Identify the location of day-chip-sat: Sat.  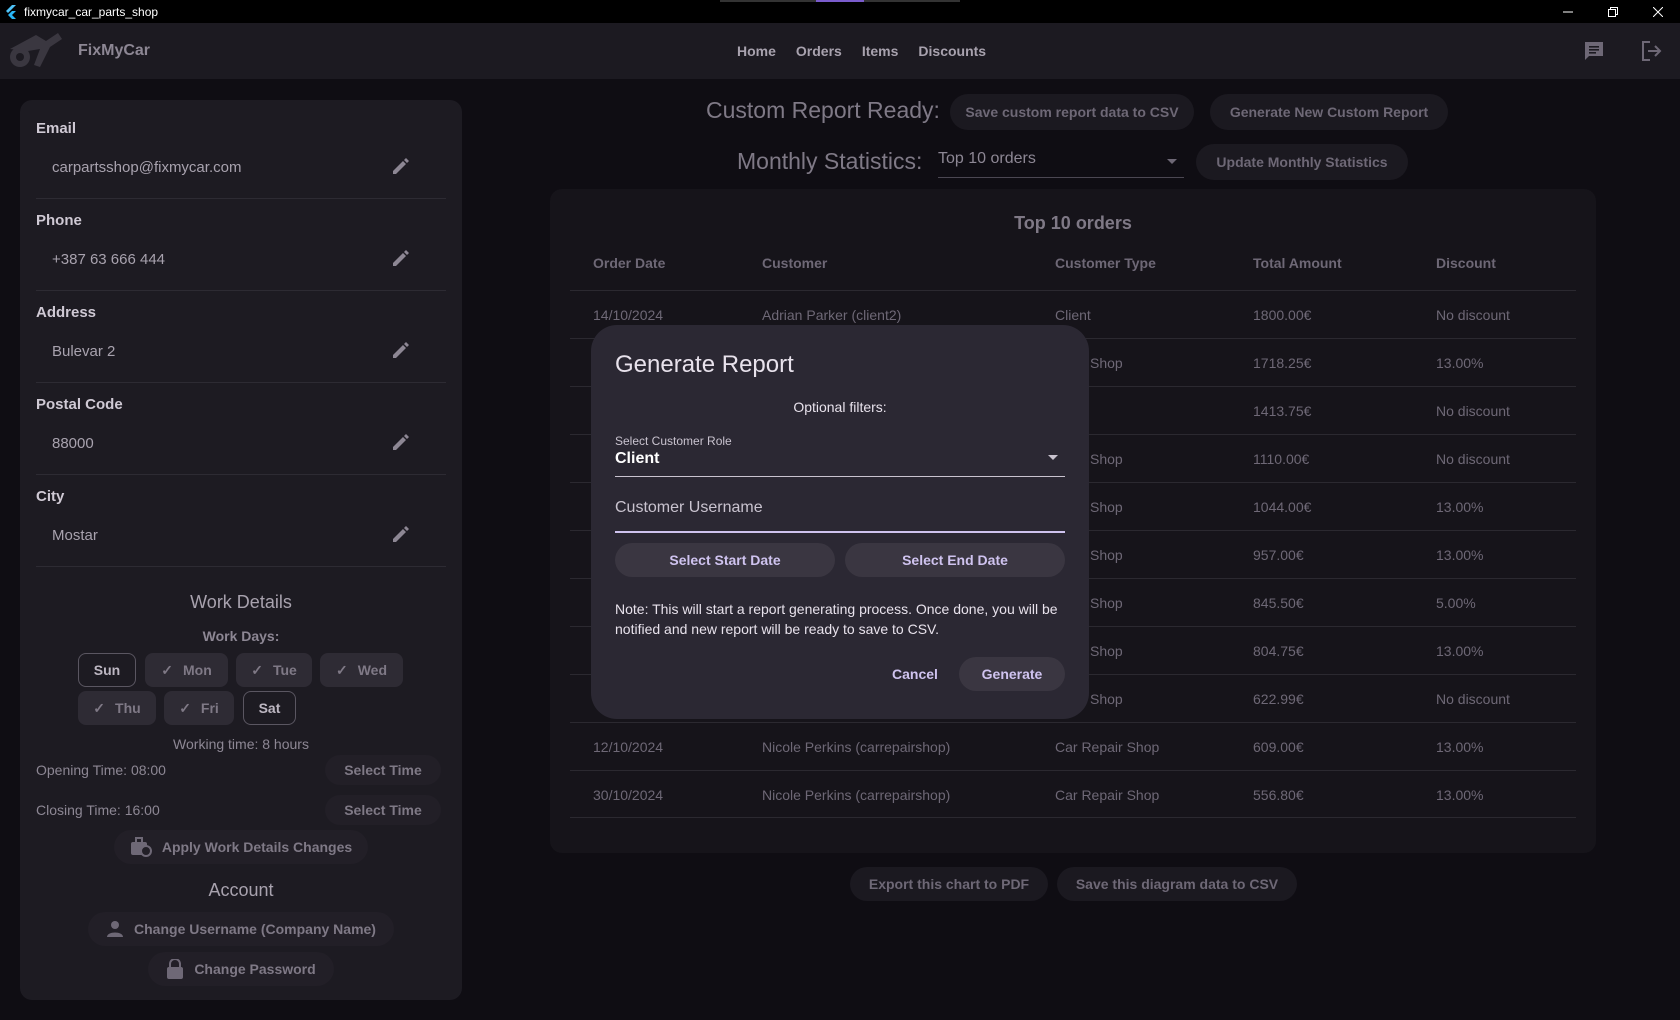
(269, 708).